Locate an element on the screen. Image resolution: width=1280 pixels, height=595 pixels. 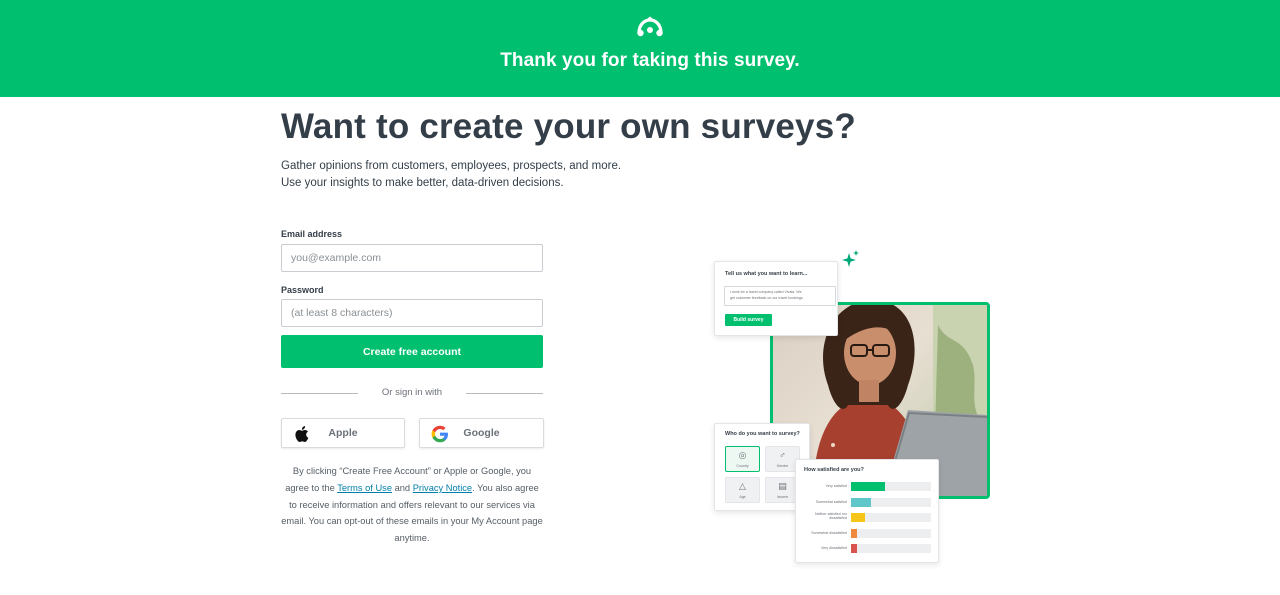
who-option-label: Gender is located at coordinates (782, 466).